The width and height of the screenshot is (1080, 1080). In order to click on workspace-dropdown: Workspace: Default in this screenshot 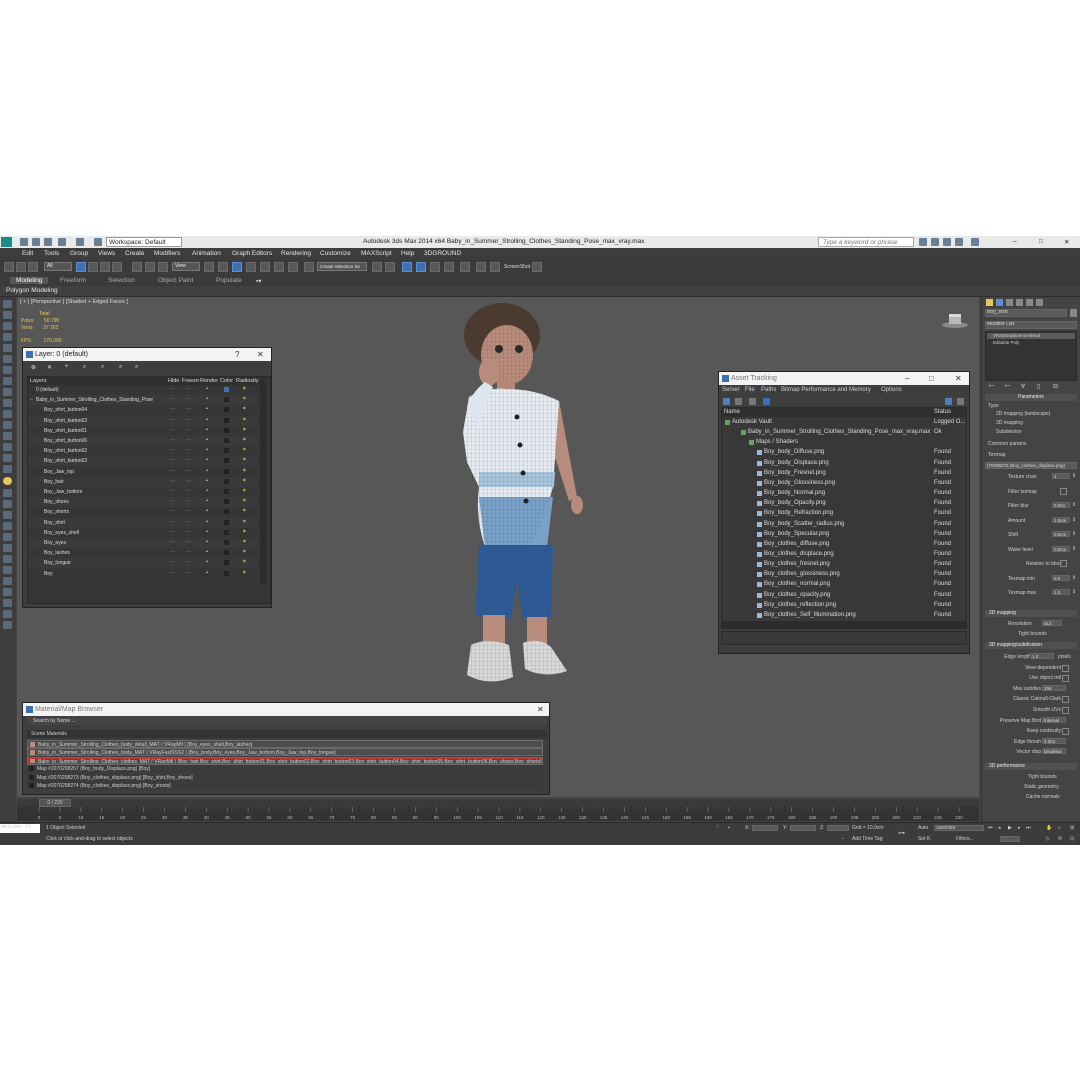, I will do `click(144, 242)`.